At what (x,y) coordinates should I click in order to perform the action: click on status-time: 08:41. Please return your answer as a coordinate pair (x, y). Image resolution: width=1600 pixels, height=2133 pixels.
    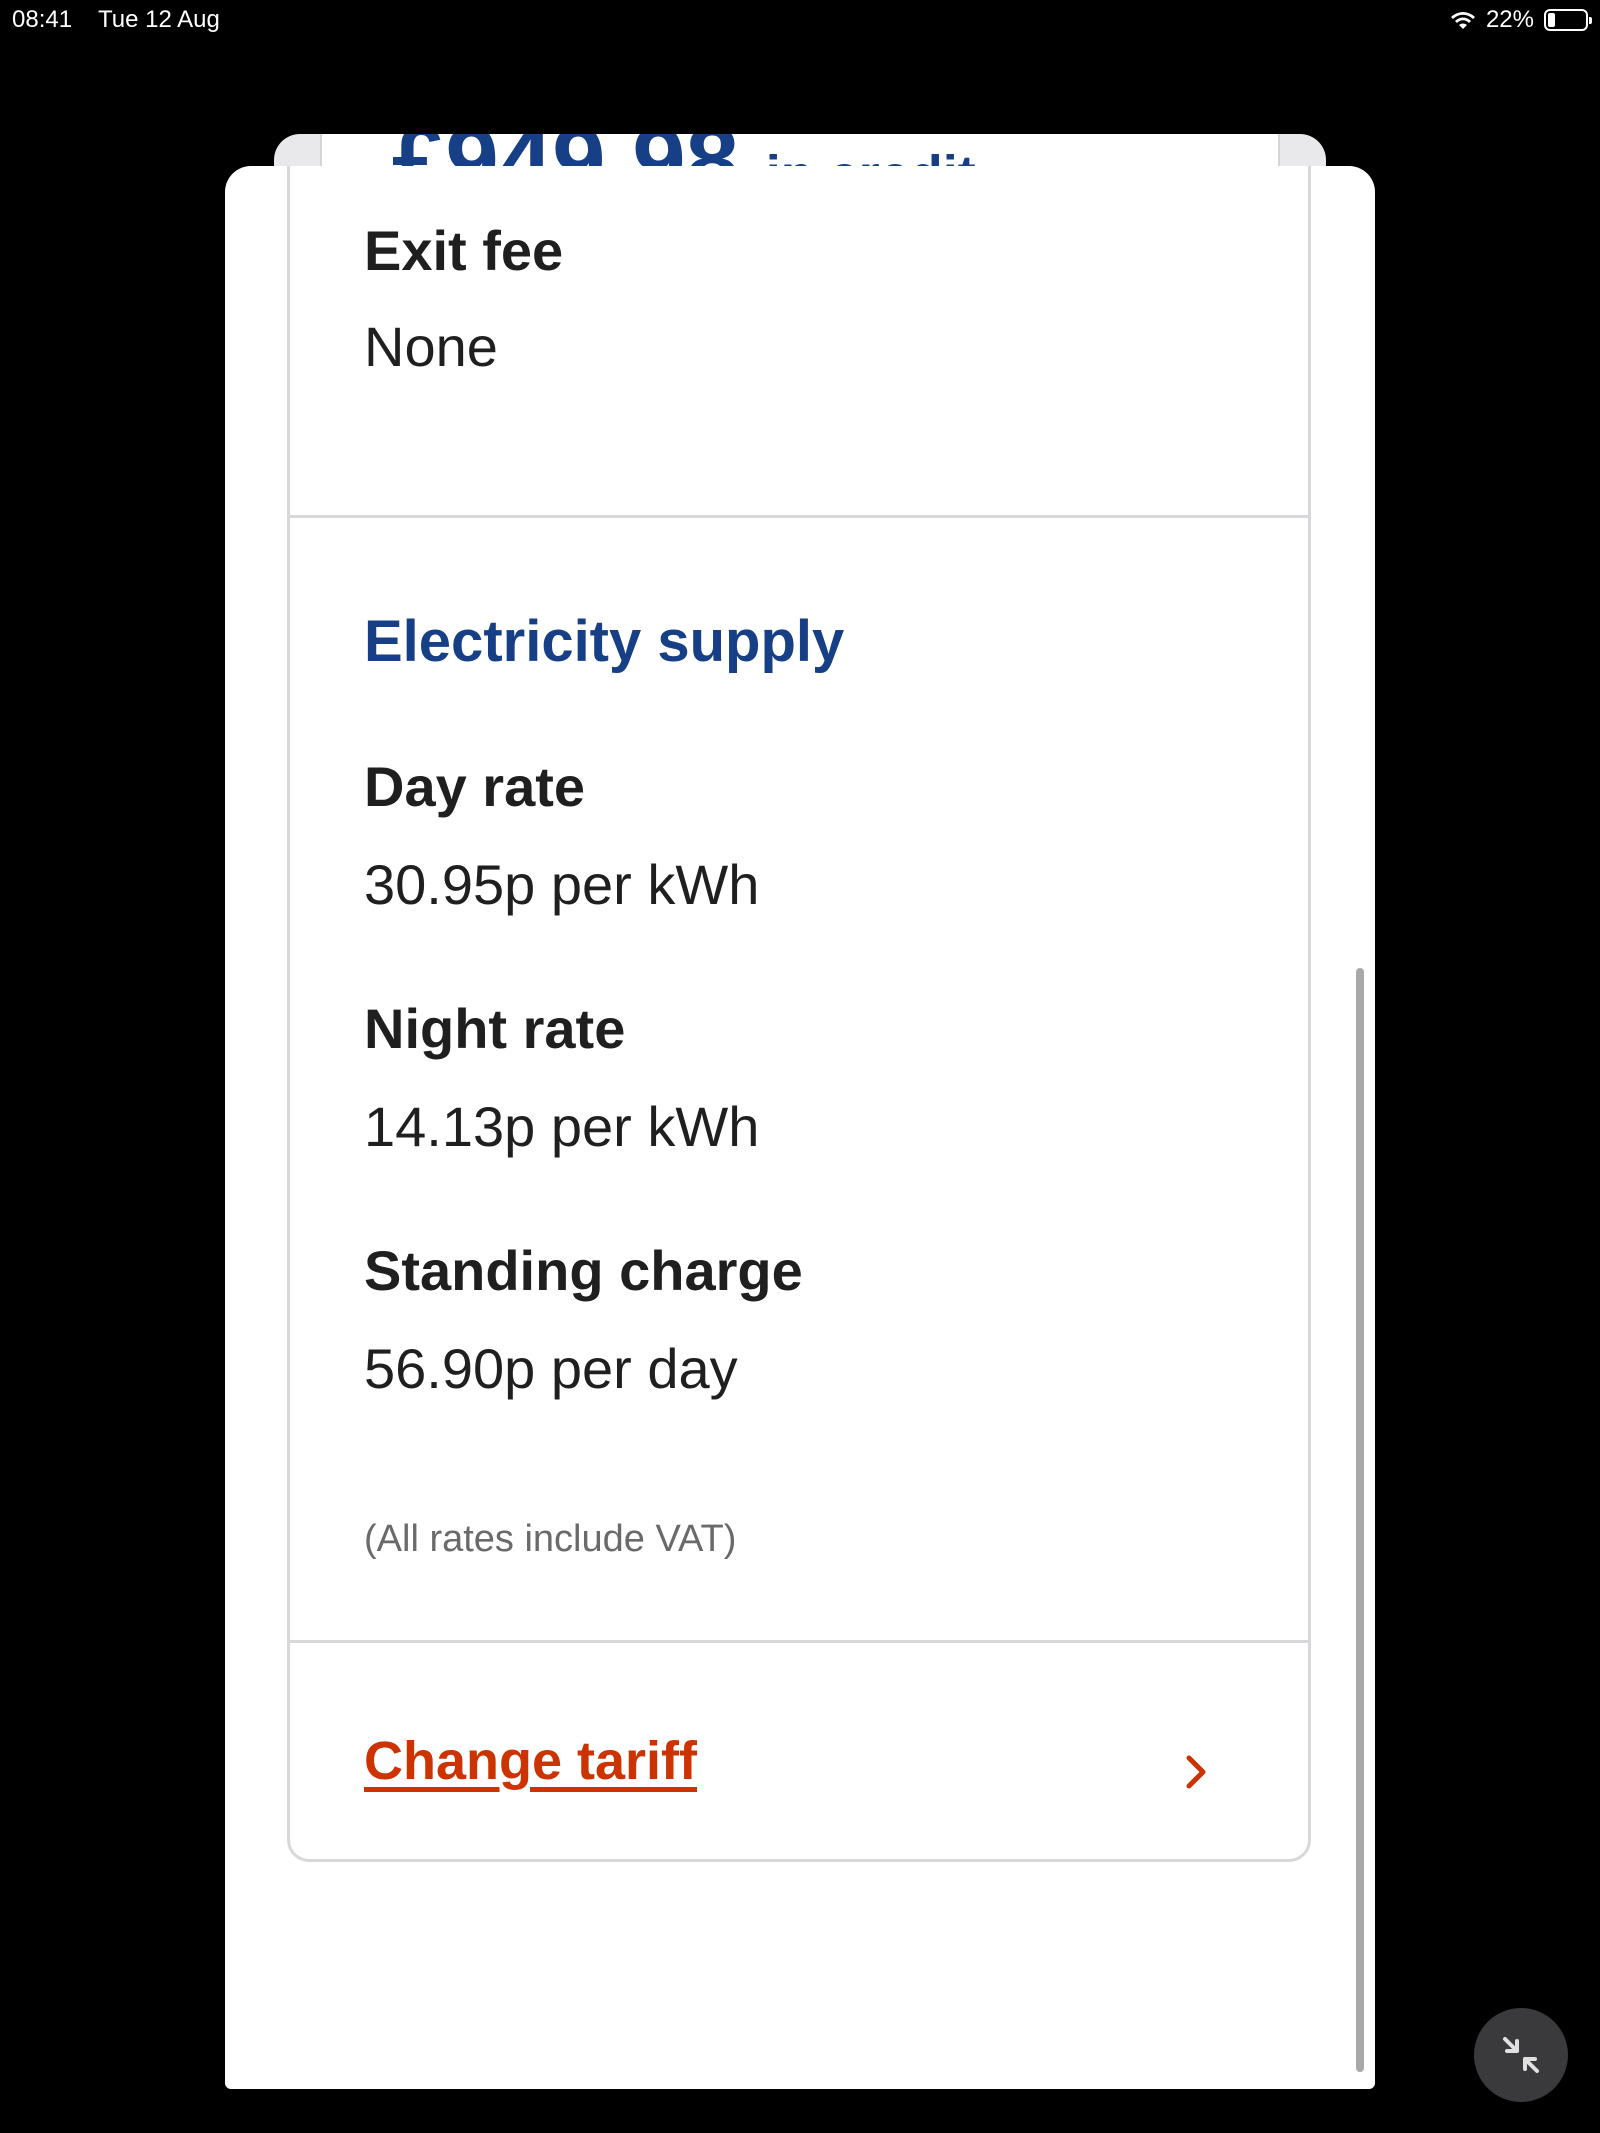
    Looking at the image, I should click on (42, 19).